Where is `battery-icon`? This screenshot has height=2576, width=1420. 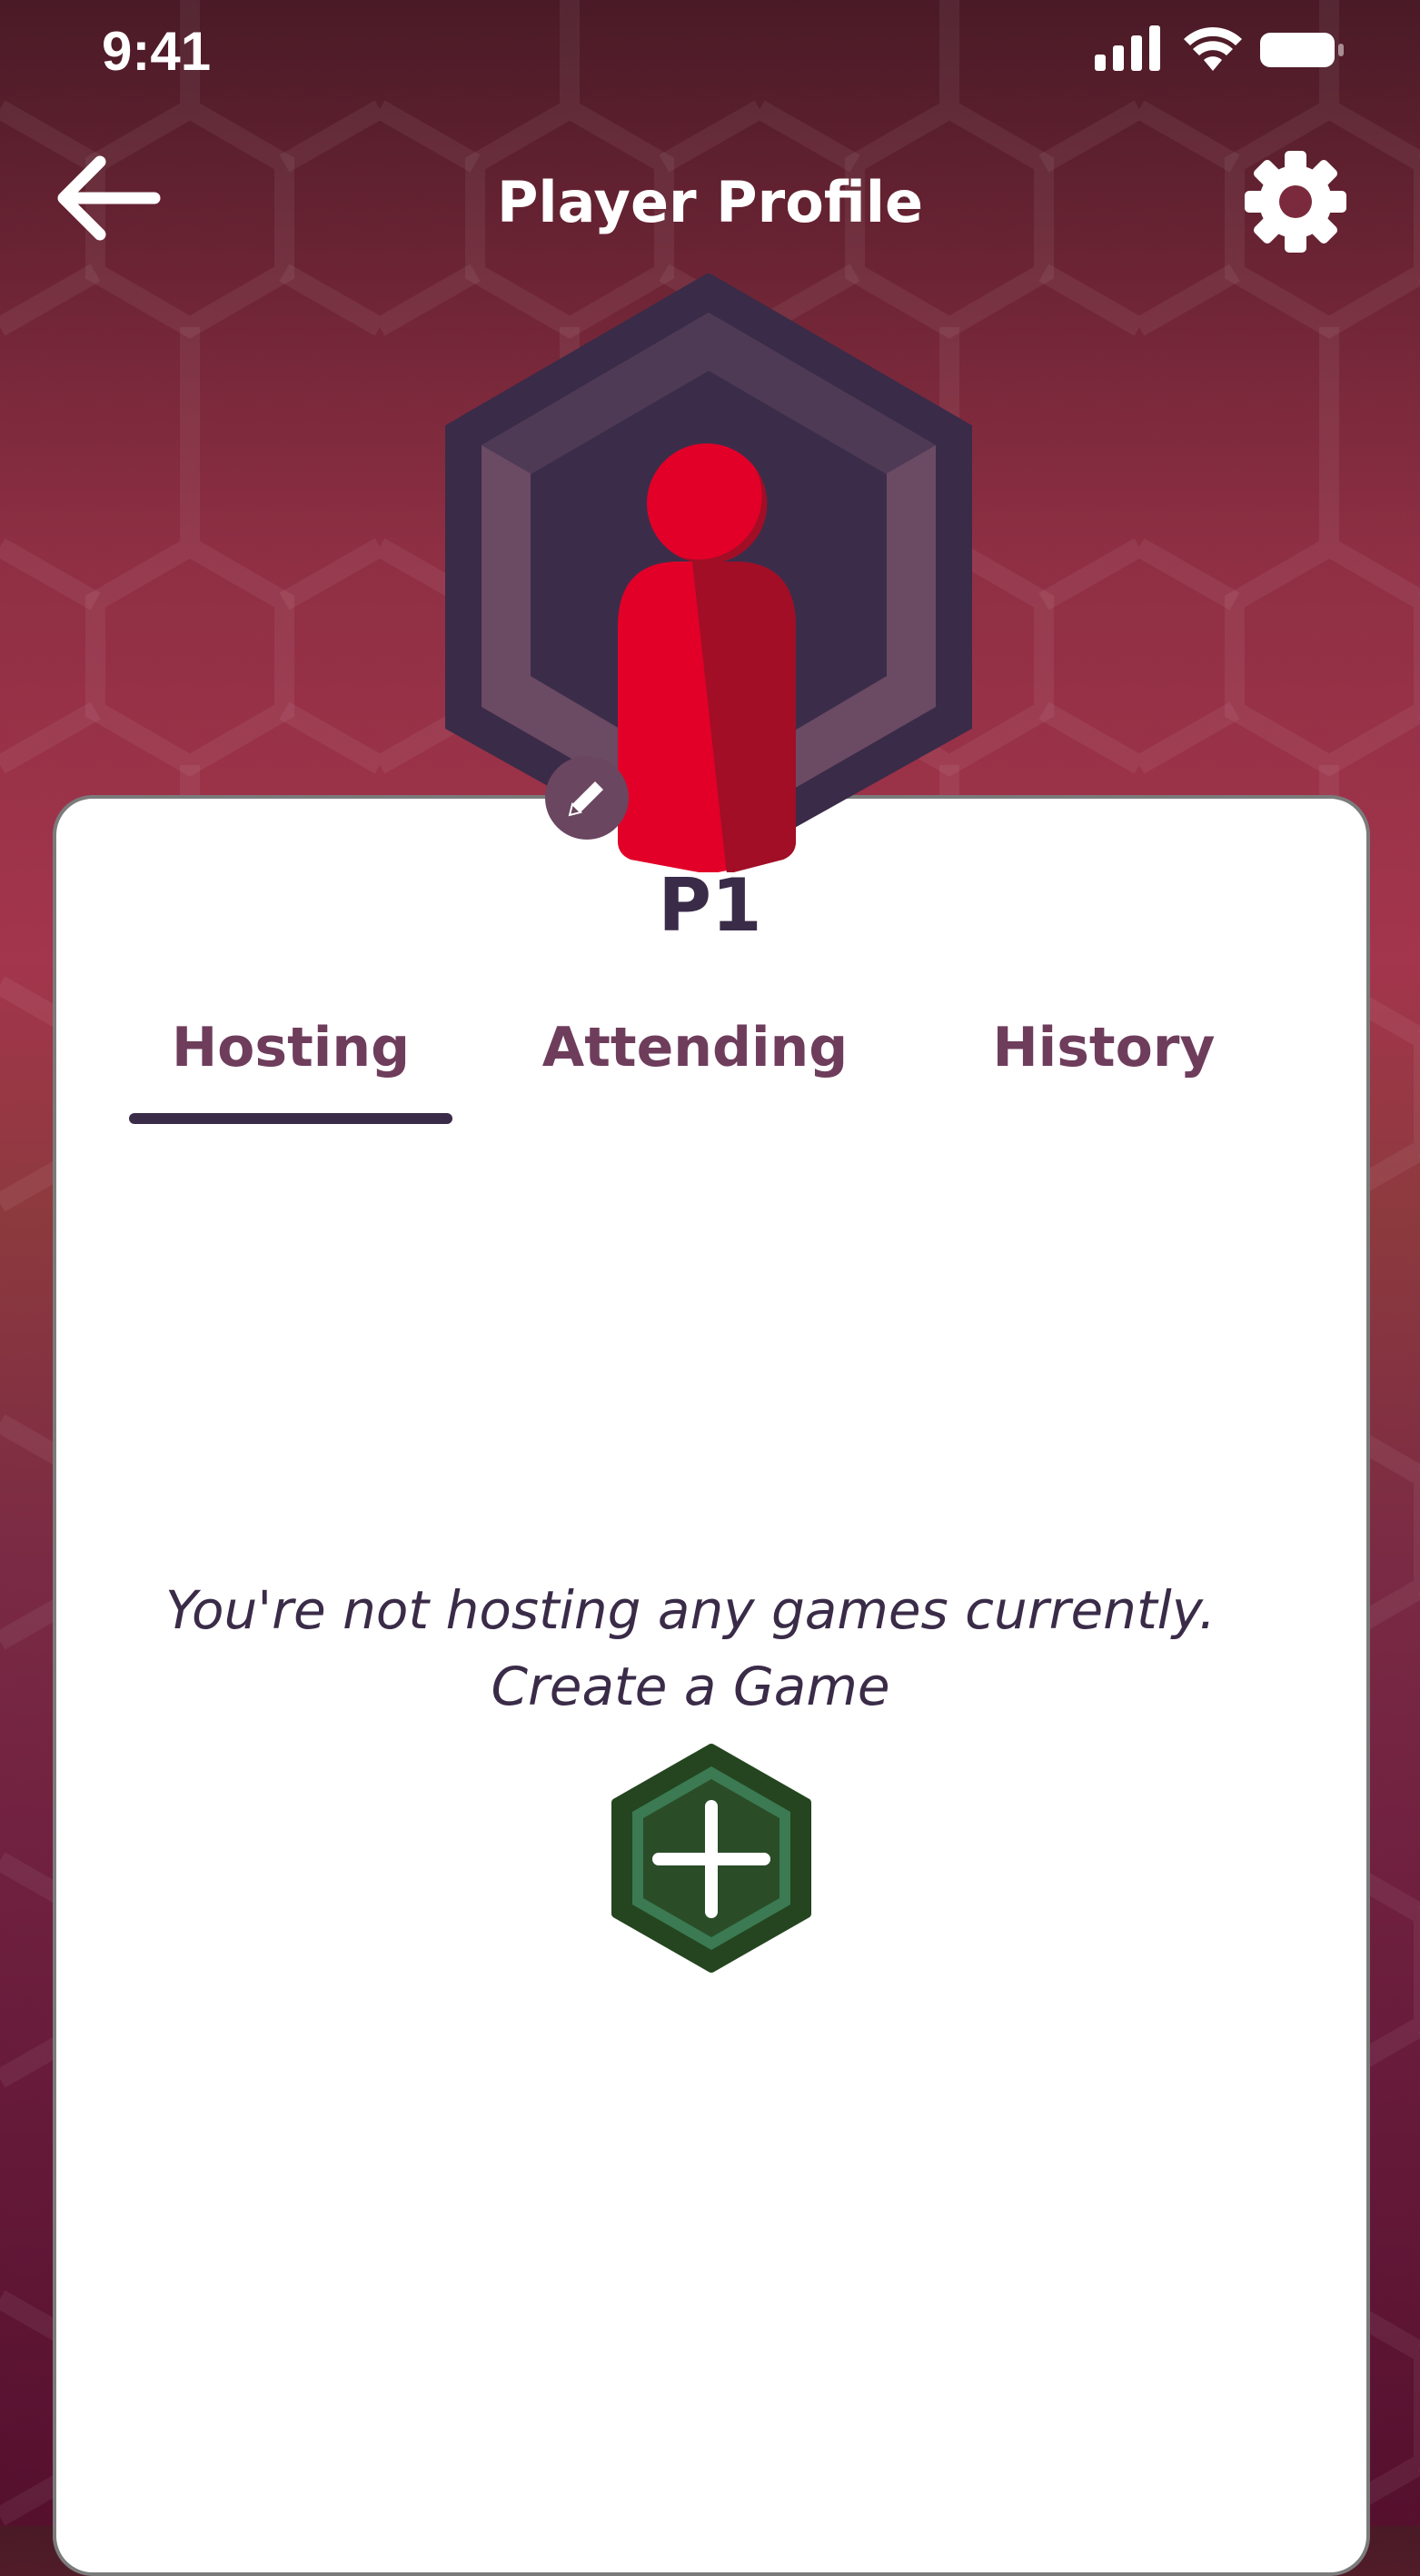
battery-icon is located at coordinates (1302, 50).